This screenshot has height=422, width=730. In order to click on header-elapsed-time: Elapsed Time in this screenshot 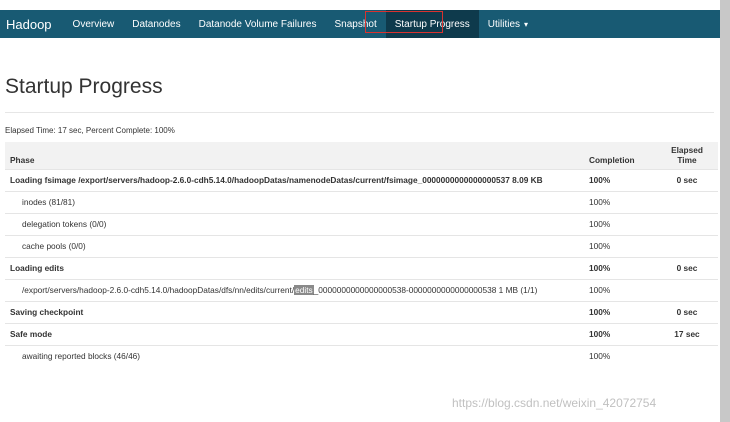, I will do `click(687, 156)`.